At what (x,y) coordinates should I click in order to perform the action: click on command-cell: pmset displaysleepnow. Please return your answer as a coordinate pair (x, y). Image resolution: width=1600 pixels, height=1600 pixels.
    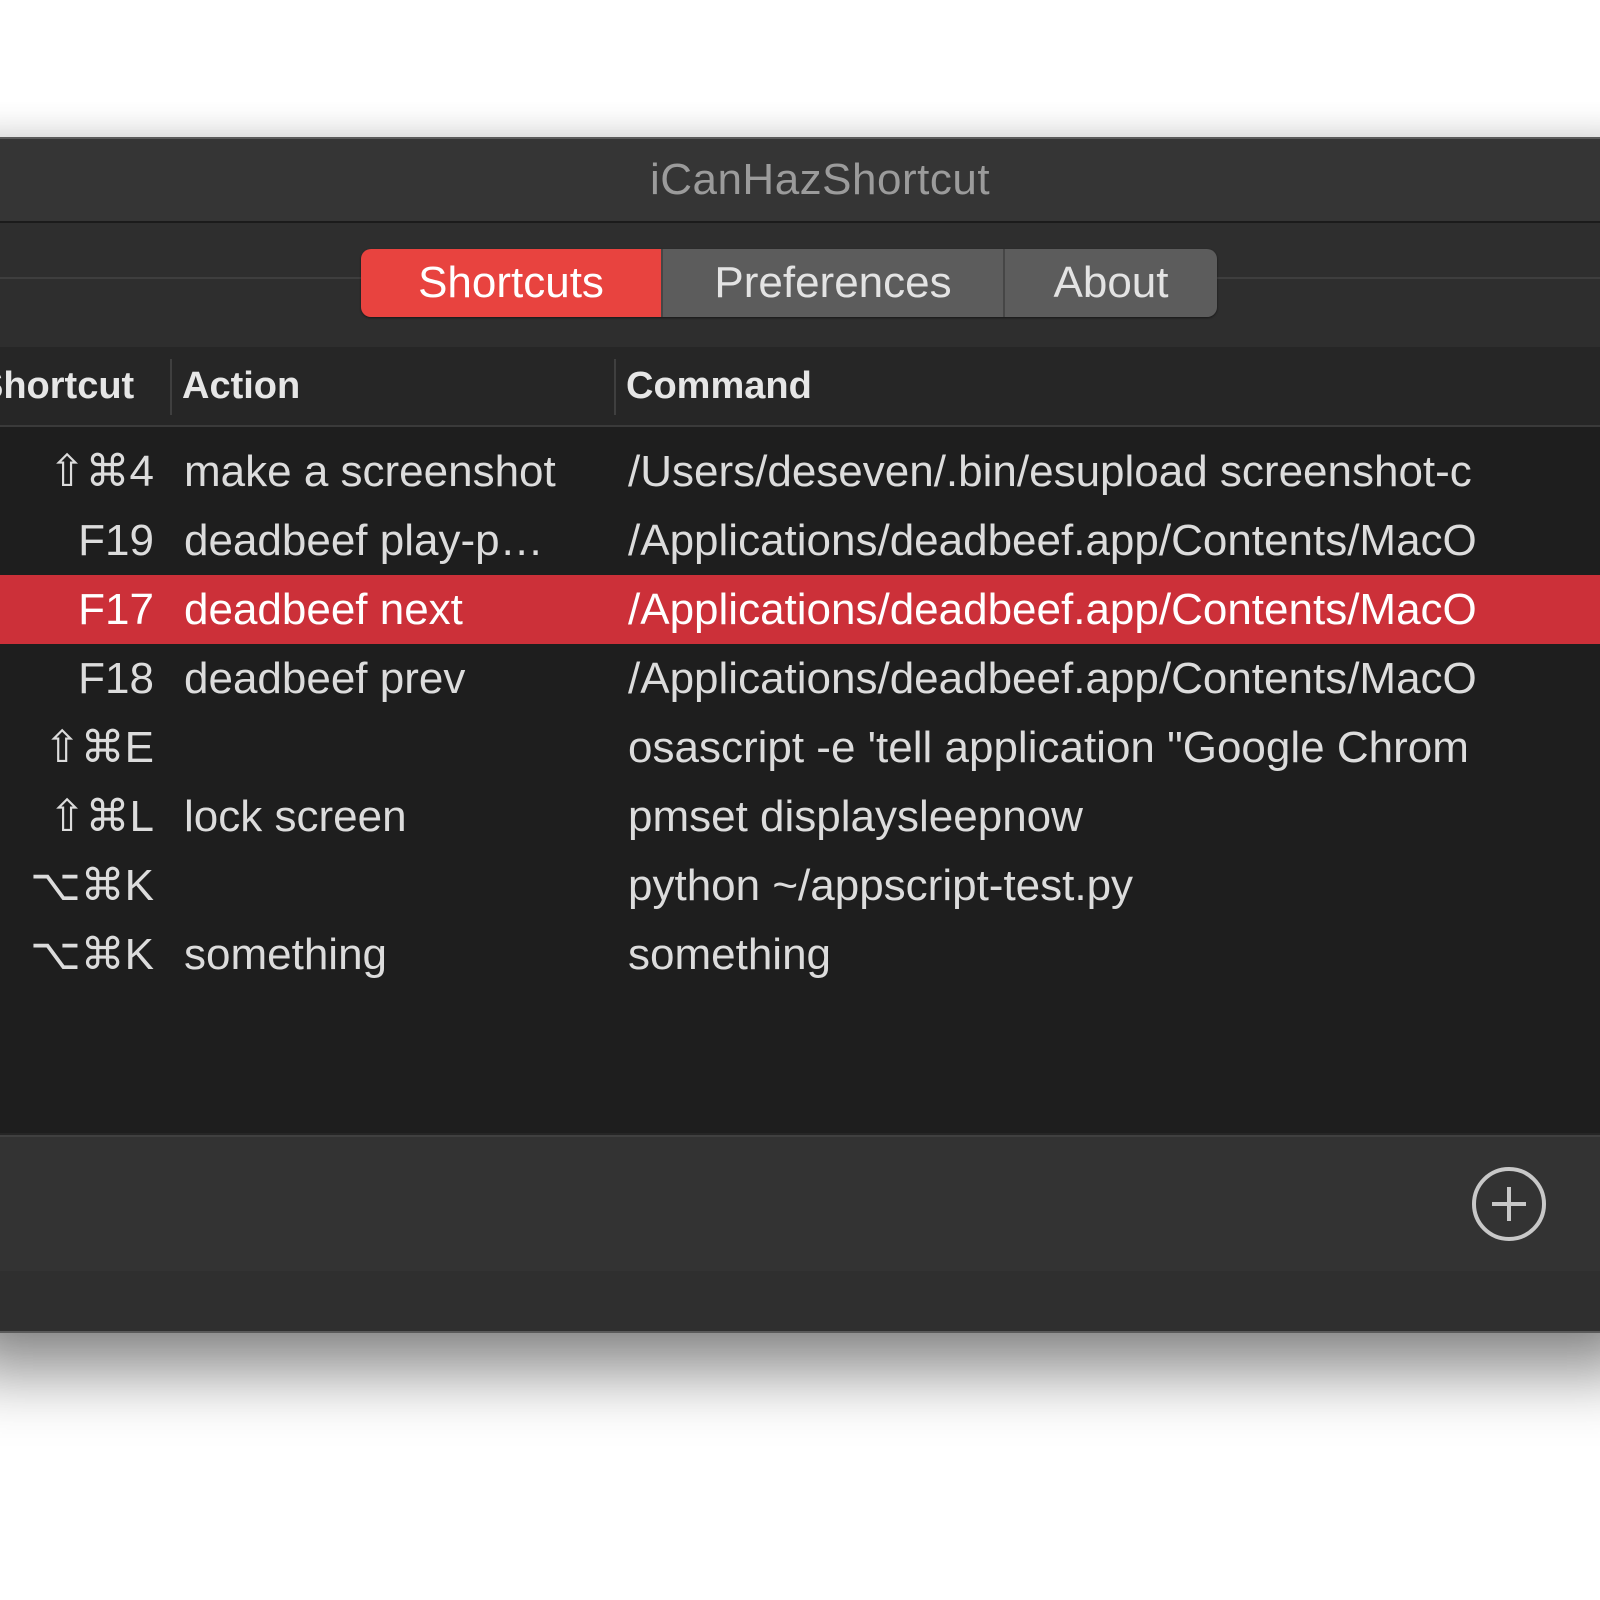
    Looking at the image, I should click on (855, 816).